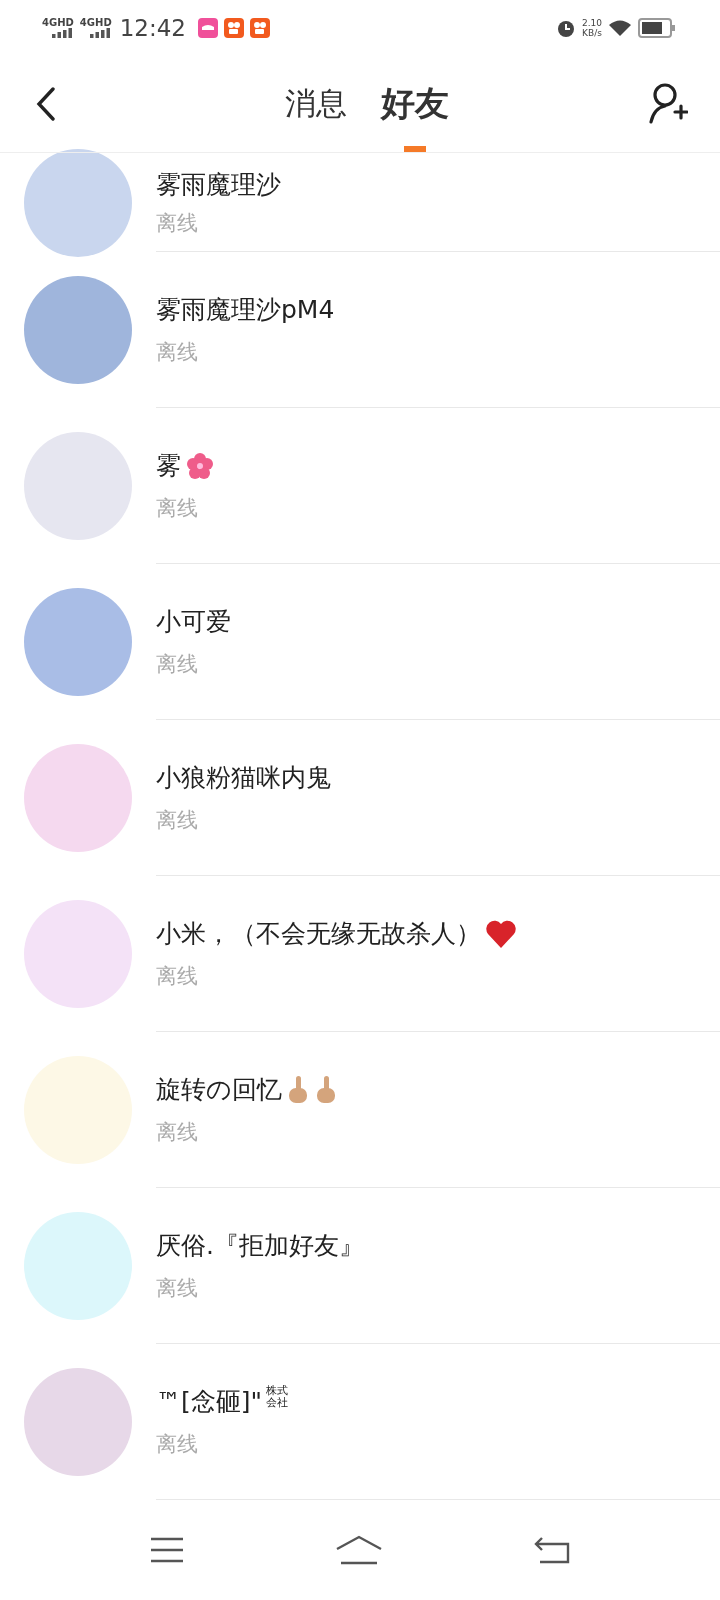 The image size is (720, 1600). What do you see at coordinates (501, 933) in the screenshot?
I see `heart-icon` at bounding box center [501, 933].